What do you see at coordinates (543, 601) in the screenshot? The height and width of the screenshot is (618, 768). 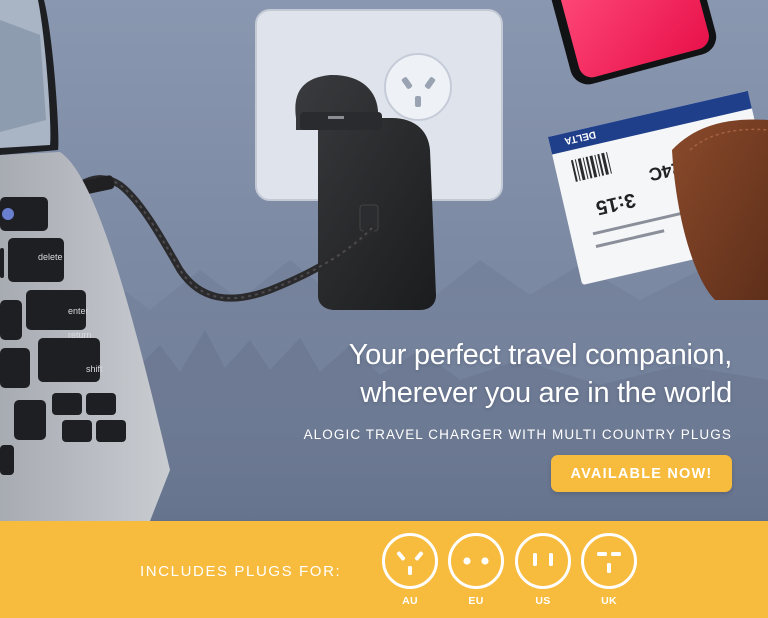 I see `plug-label-us: US` at bounding box center [543, 601].